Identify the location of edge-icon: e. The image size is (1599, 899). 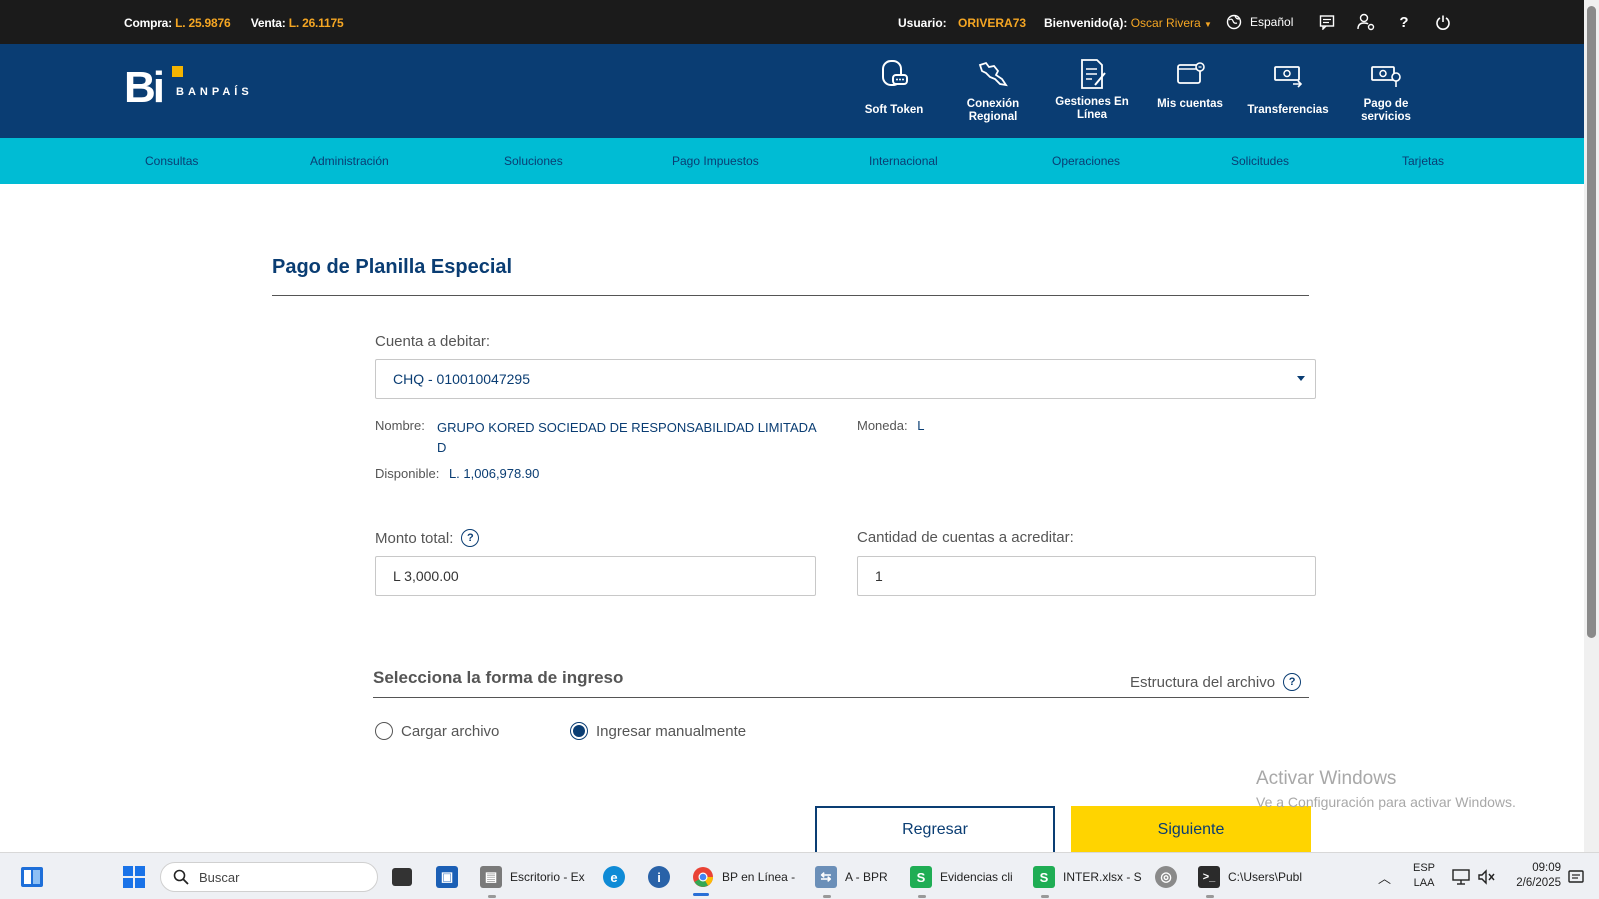
(614, 877).